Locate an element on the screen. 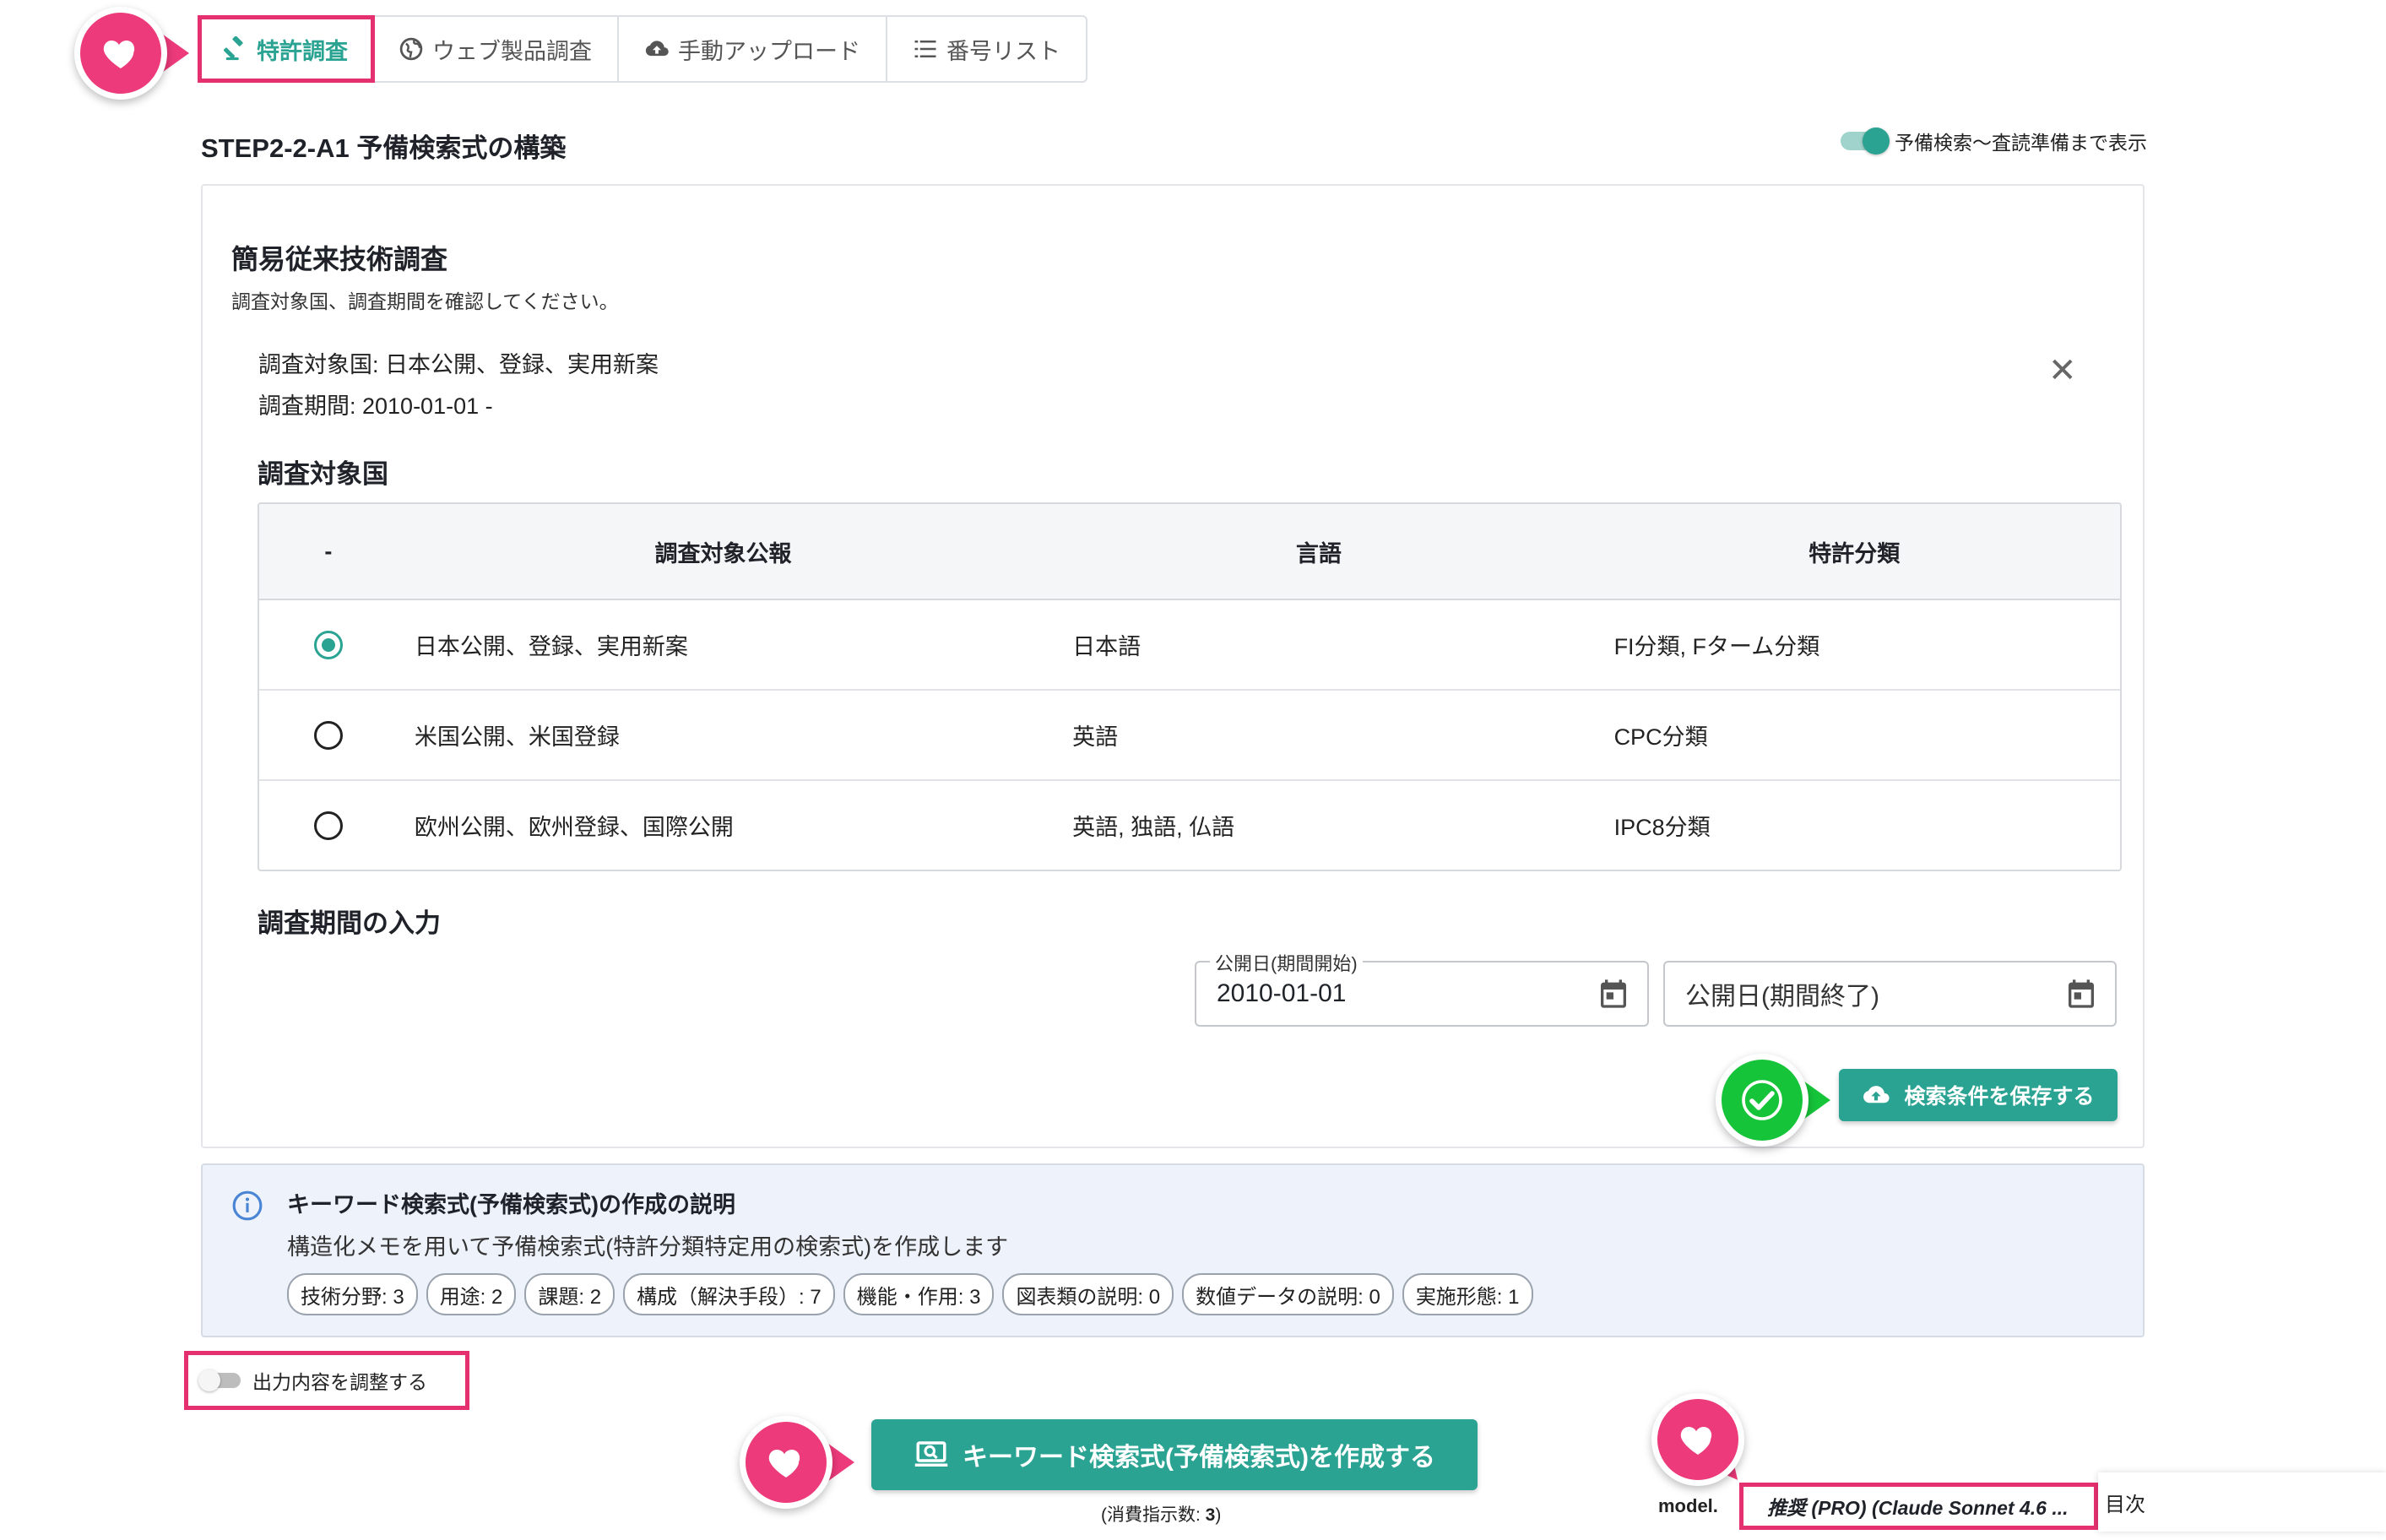 The height and width of the screenshot is (1540, 2386). check-annotation-badge is located at coordinates (1773, 1100).